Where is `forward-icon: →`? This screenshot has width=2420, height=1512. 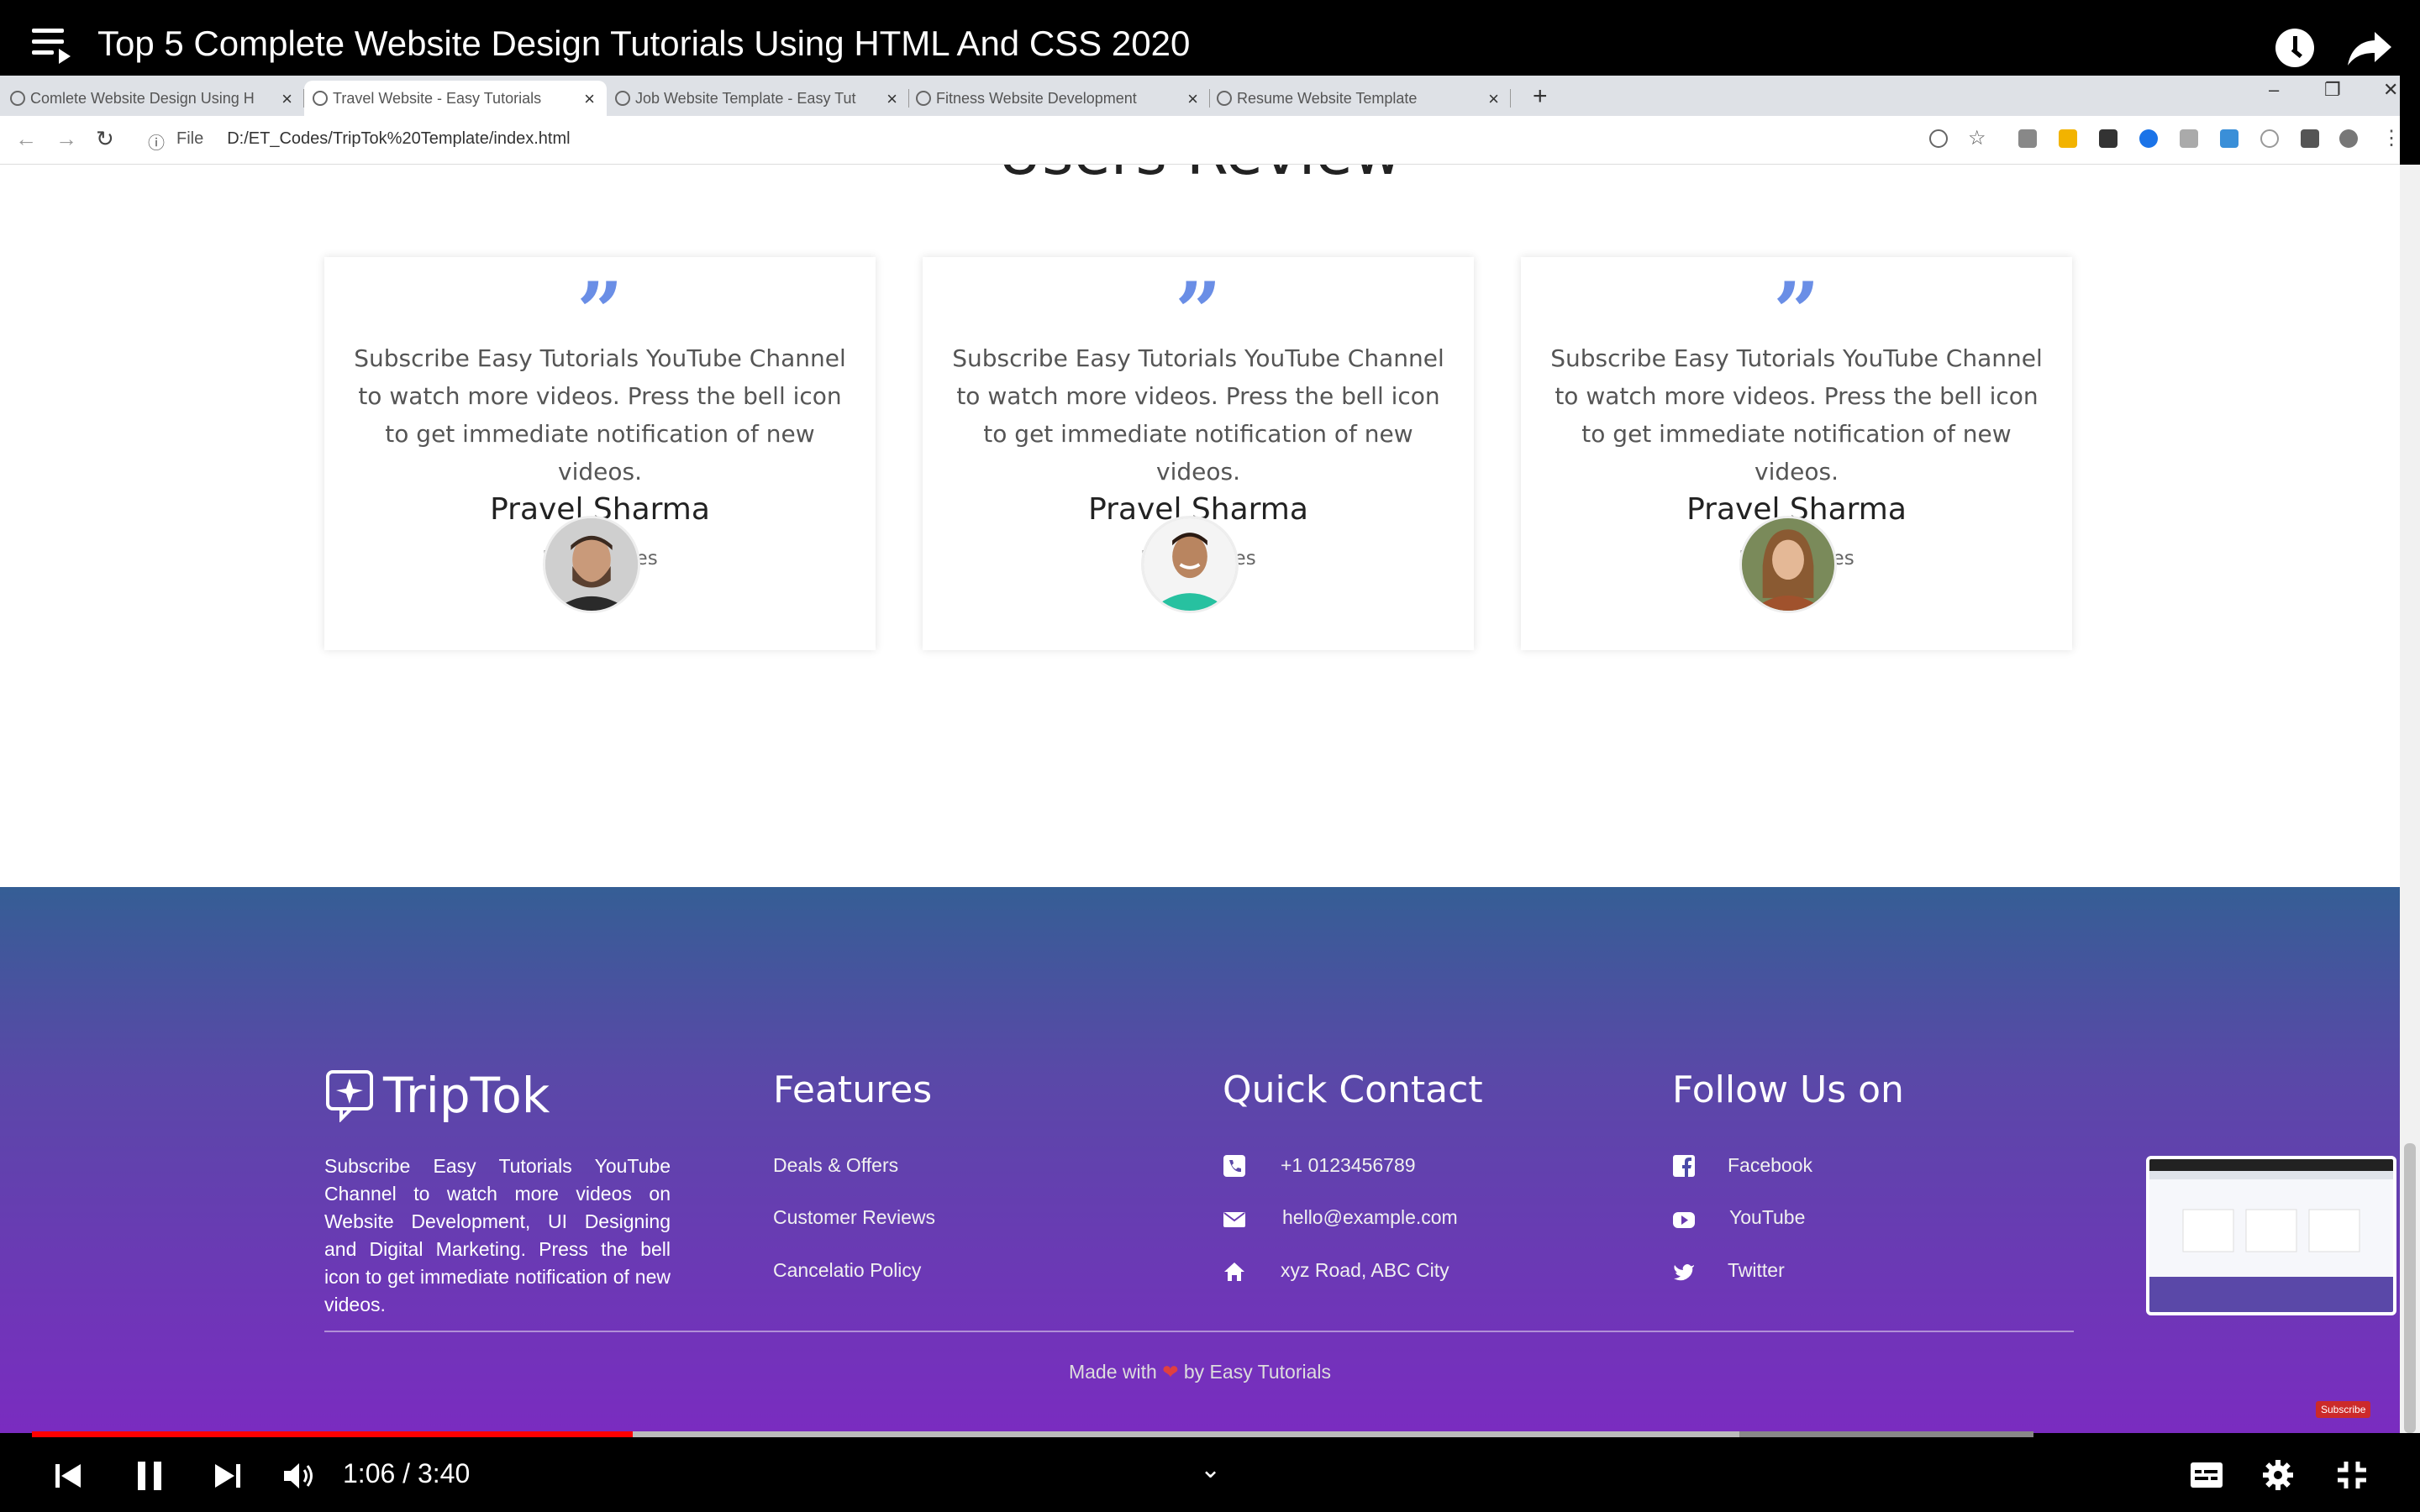 forward-icon: → is located at coordinates (66, 139).